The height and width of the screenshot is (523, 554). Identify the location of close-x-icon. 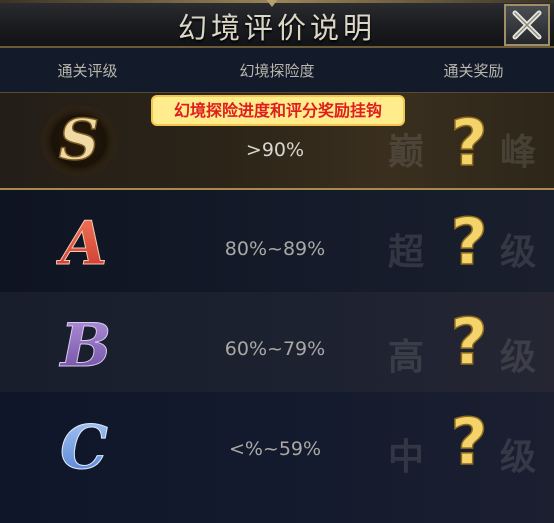
(527, 25).